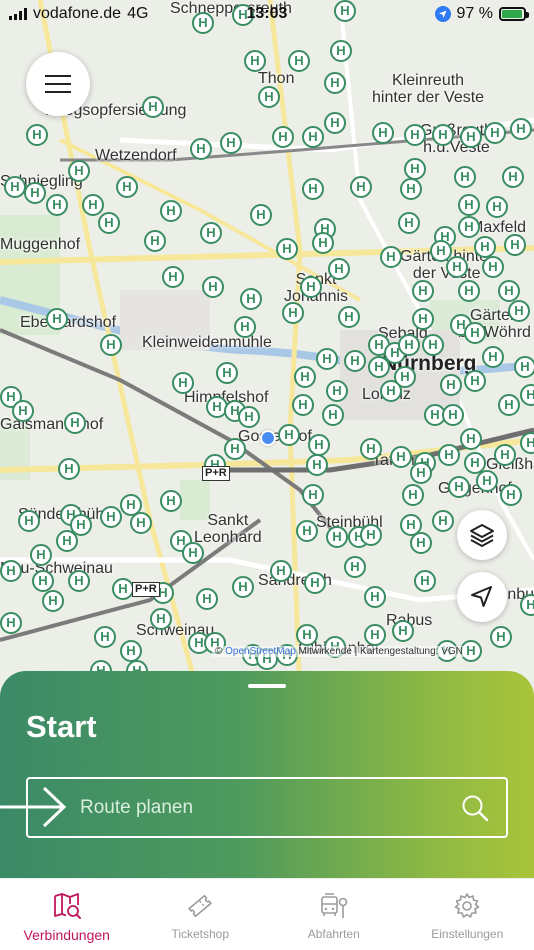 The width and height of the screenshot is (534, 950). What do you see at coordinates (482, 535) in the screenshot?
I see `map-layers-button` at bounding box center [482, 535].